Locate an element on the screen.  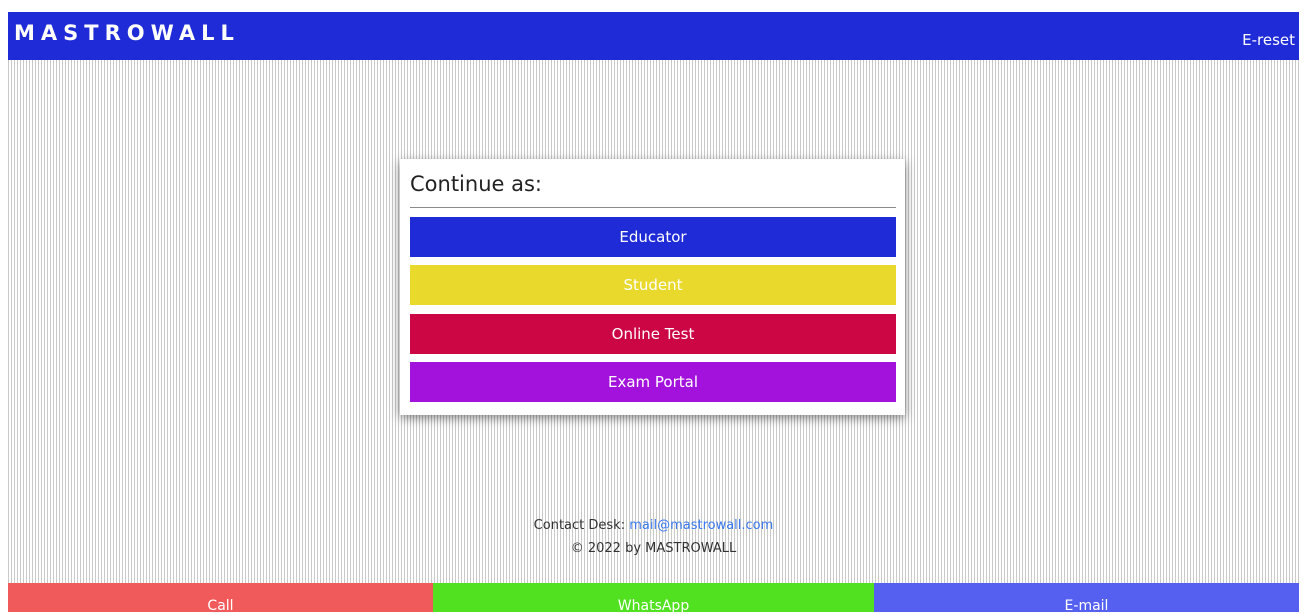
educator-button-label: Educator is located at coordinates (653, 237).